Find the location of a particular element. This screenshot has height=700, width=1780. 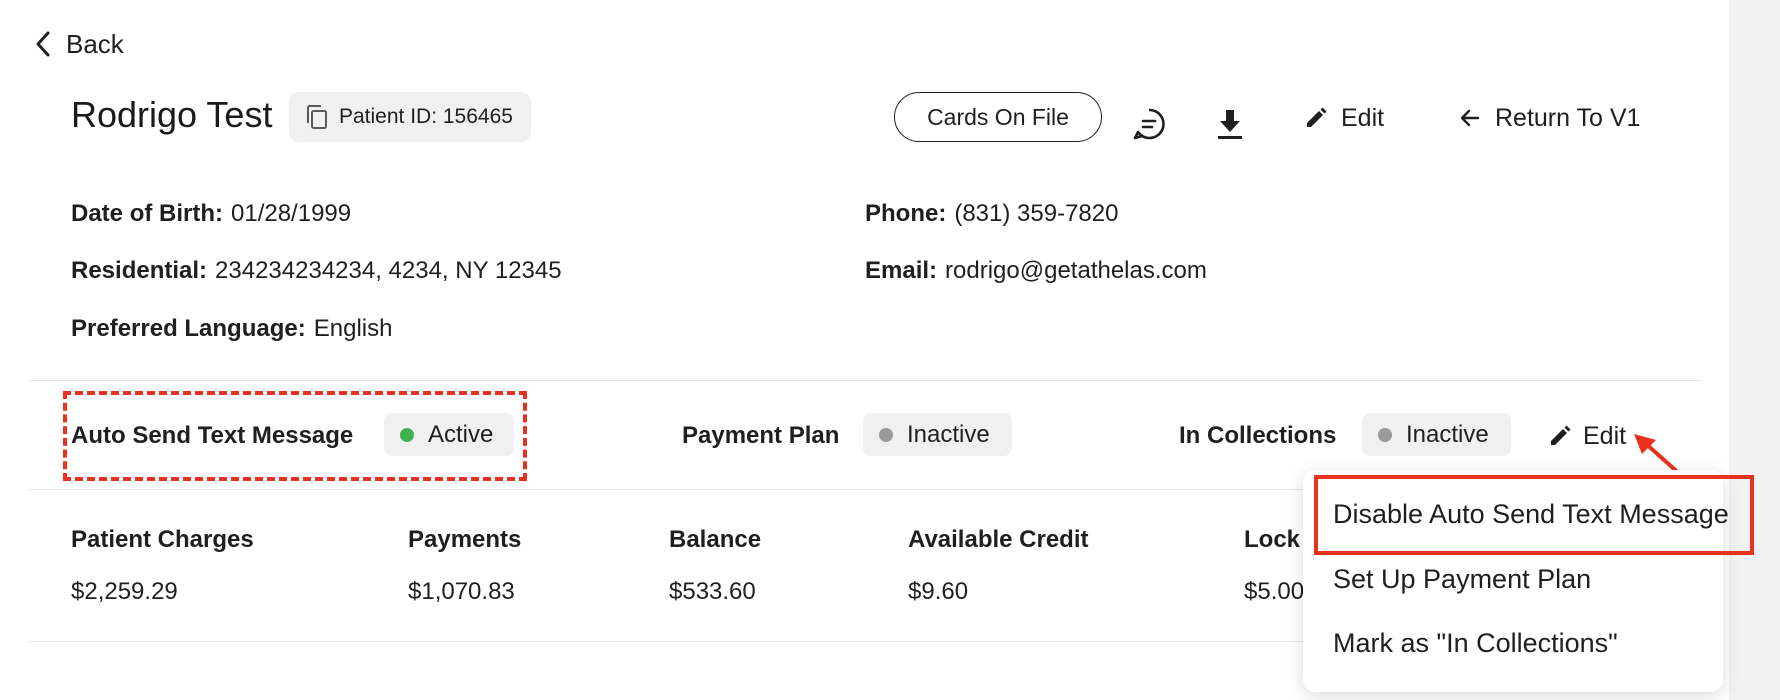

email-label: Email: is located at coordinates (901, 270).